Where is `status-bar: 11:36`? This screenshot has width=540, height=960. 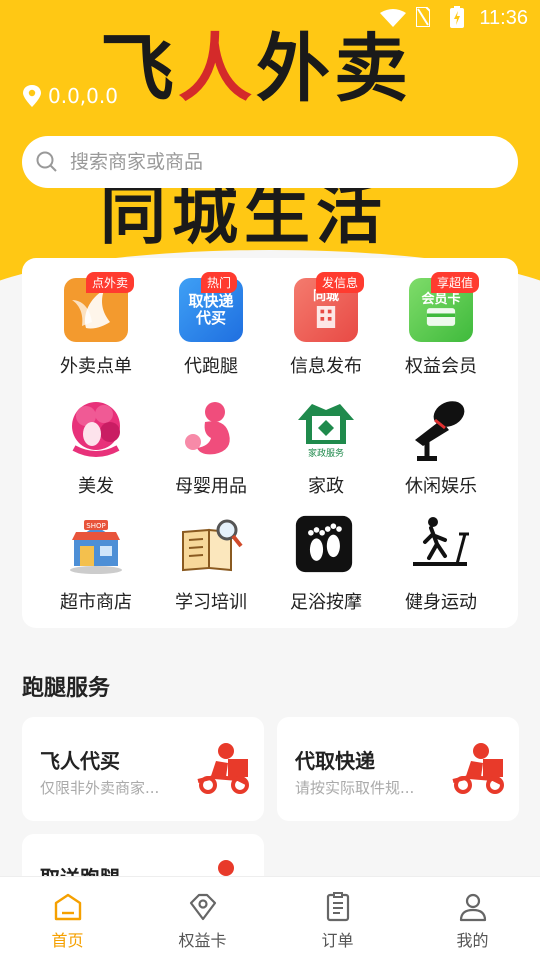
status-bar: 11:36 is located at coordinates (270, 18).